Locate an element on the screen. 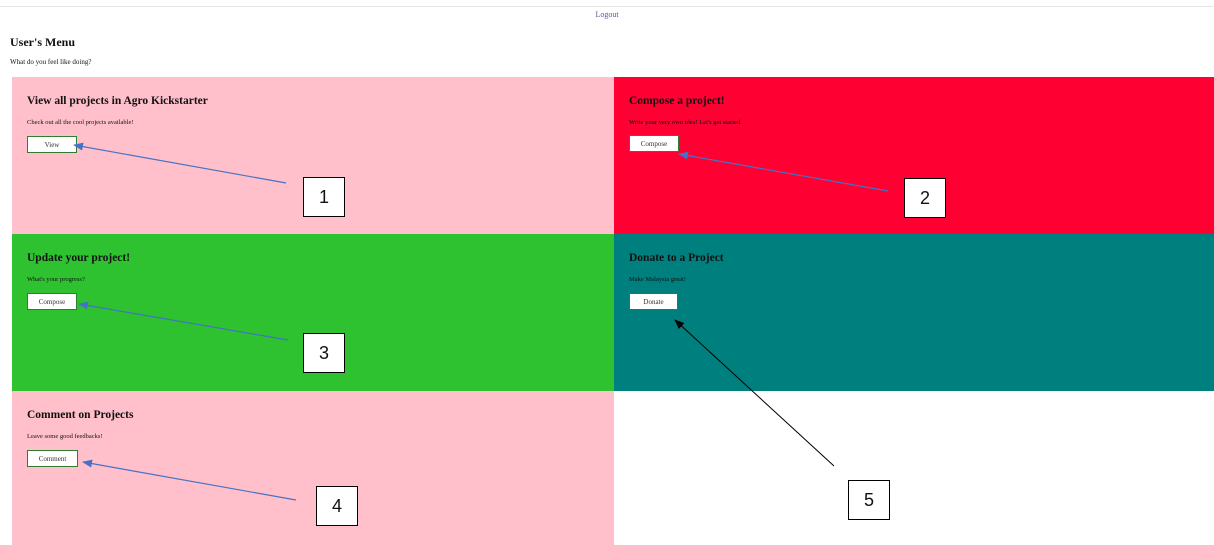  annotation-label-2: 2 is located at coordinates (925, 198).